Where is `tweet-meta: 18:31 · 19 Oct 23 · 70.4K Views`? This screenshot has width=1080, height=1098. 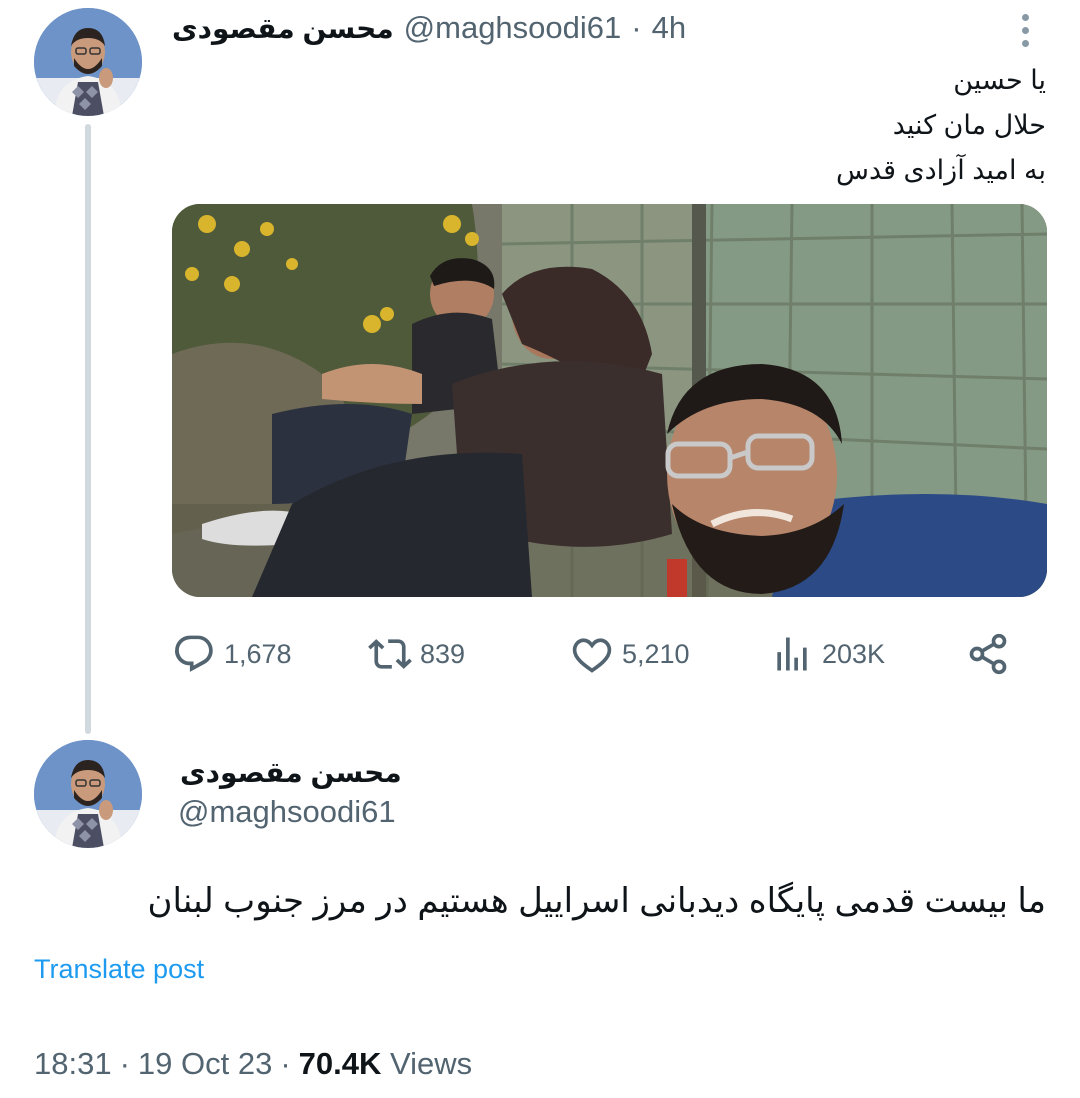
tweet-meta: 18:31 · 19 Oct 23 · 70.4K Views is located at coordinates (253, 1064).